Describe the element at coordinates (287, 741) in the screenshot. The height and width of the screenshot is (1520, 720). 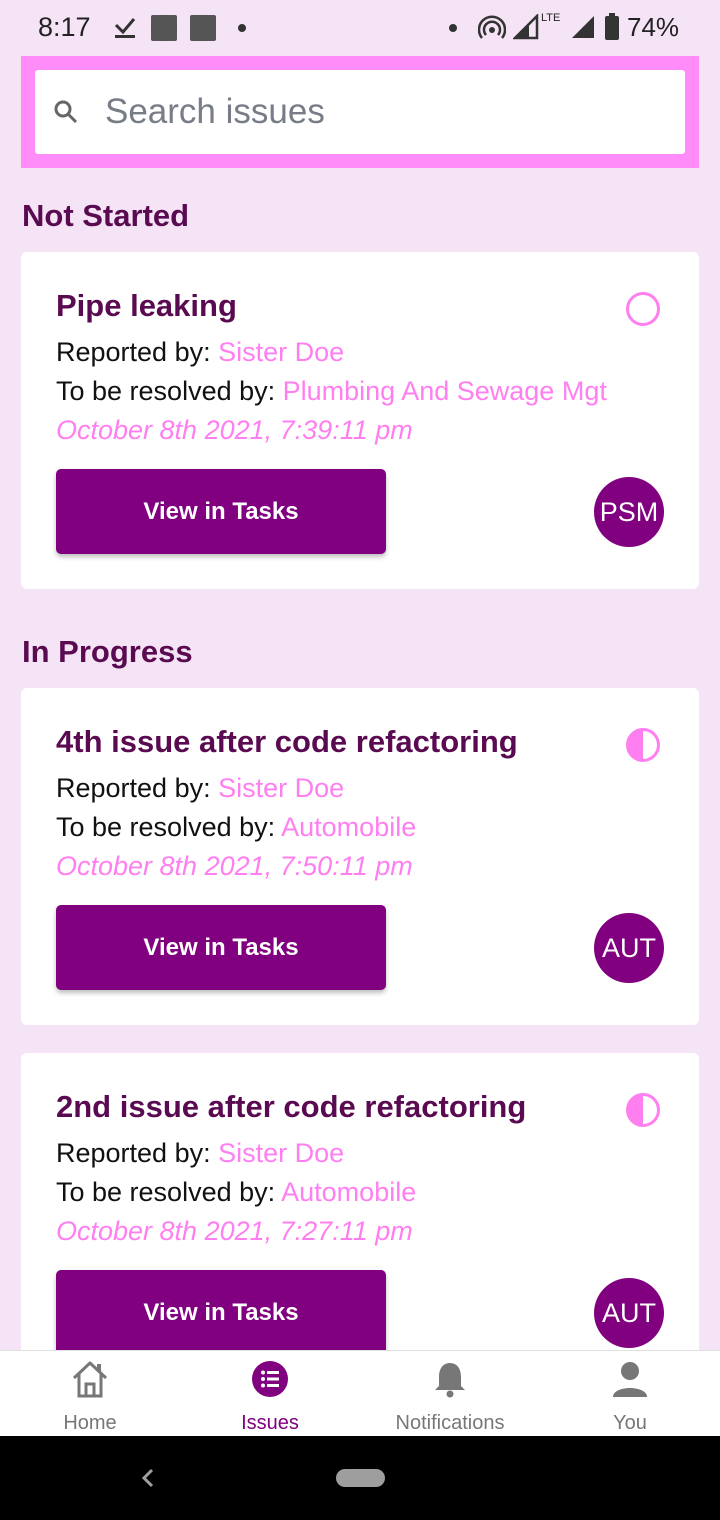
I see `issue-title: 4th issue after code refactoring` at that location.